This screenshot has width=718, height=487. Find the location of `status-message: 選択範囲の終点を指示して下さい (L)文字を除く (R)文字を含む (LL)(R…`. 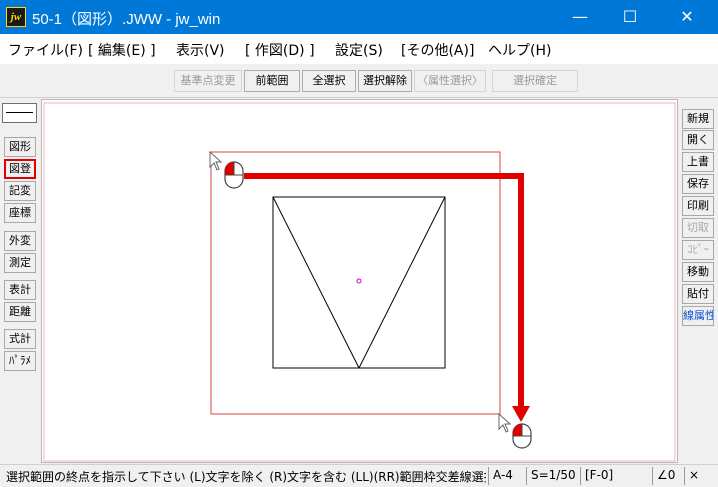

status-message: 選択範囲の終点を指示して下さい (L)文字を除く (R)文字を含む (LL)(R… is located at coordinates (246, 477).